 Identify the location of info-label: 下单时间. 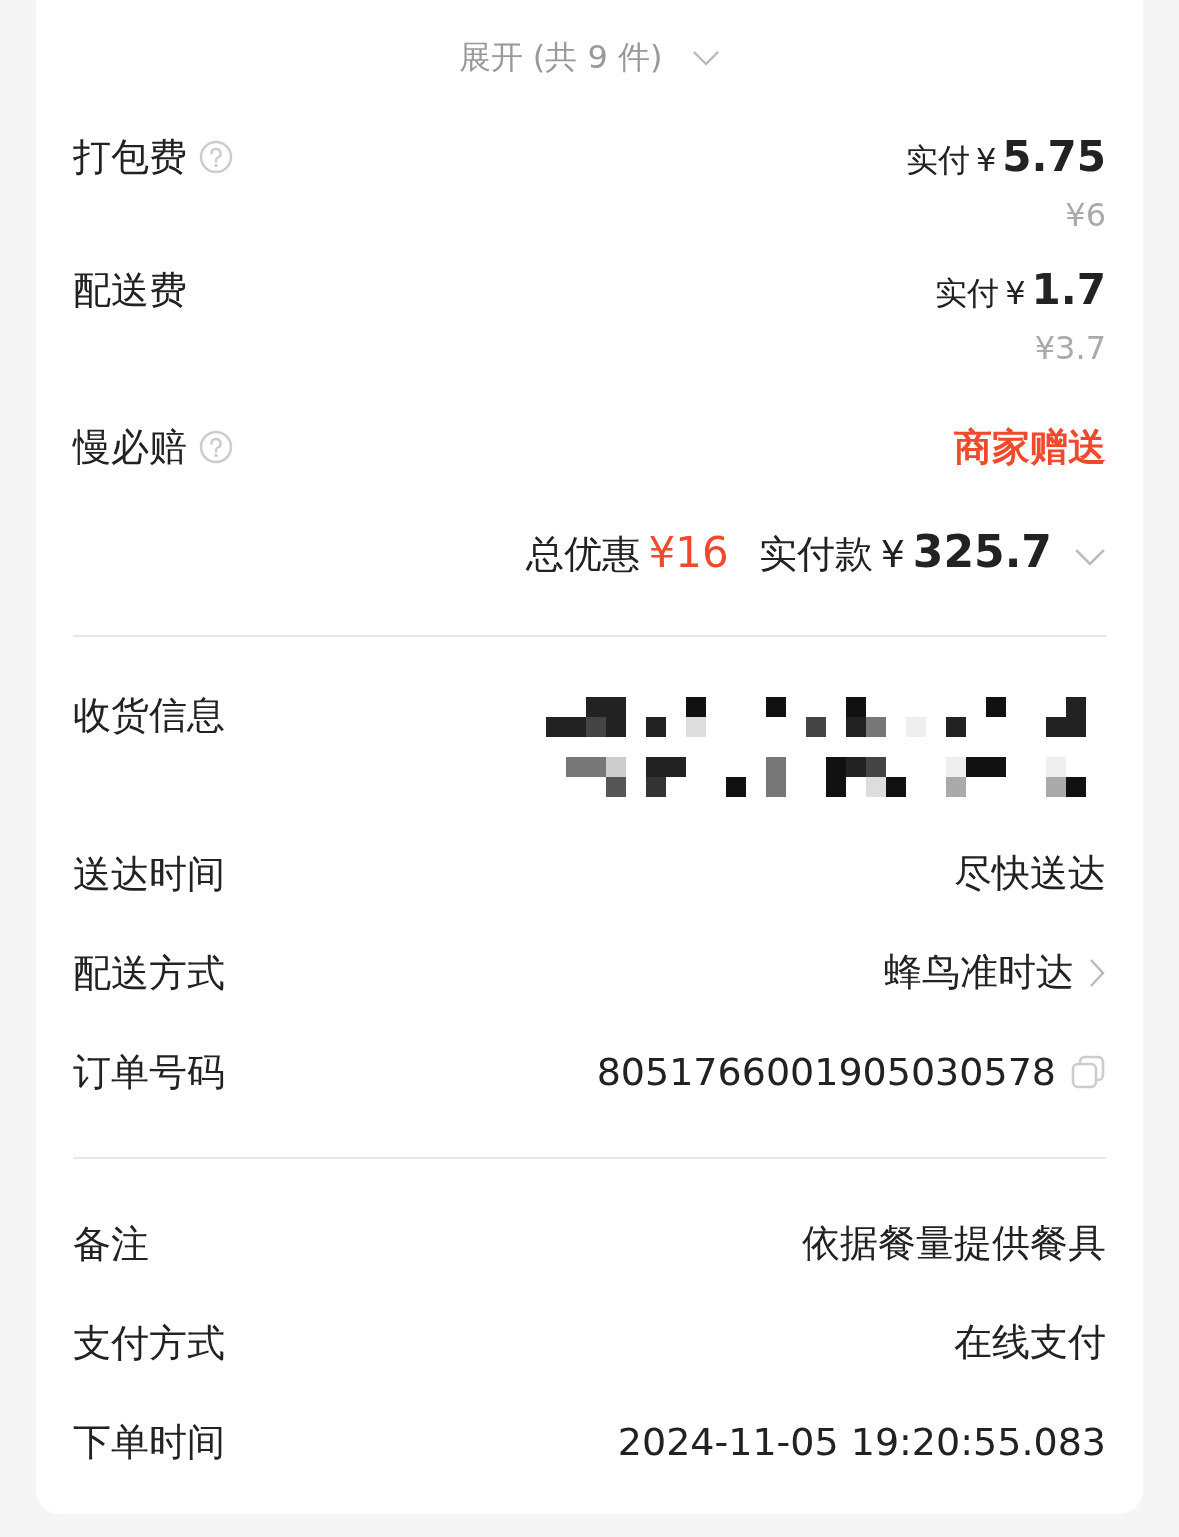
(149, 1441).